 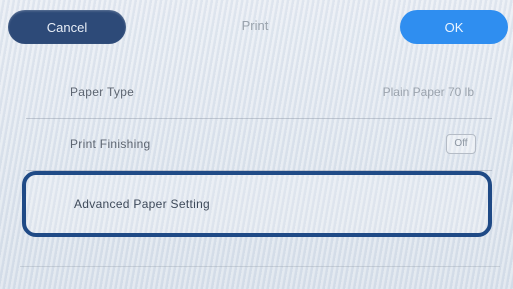 I want to click on ok-button: OK, so click(x=454, y=27).